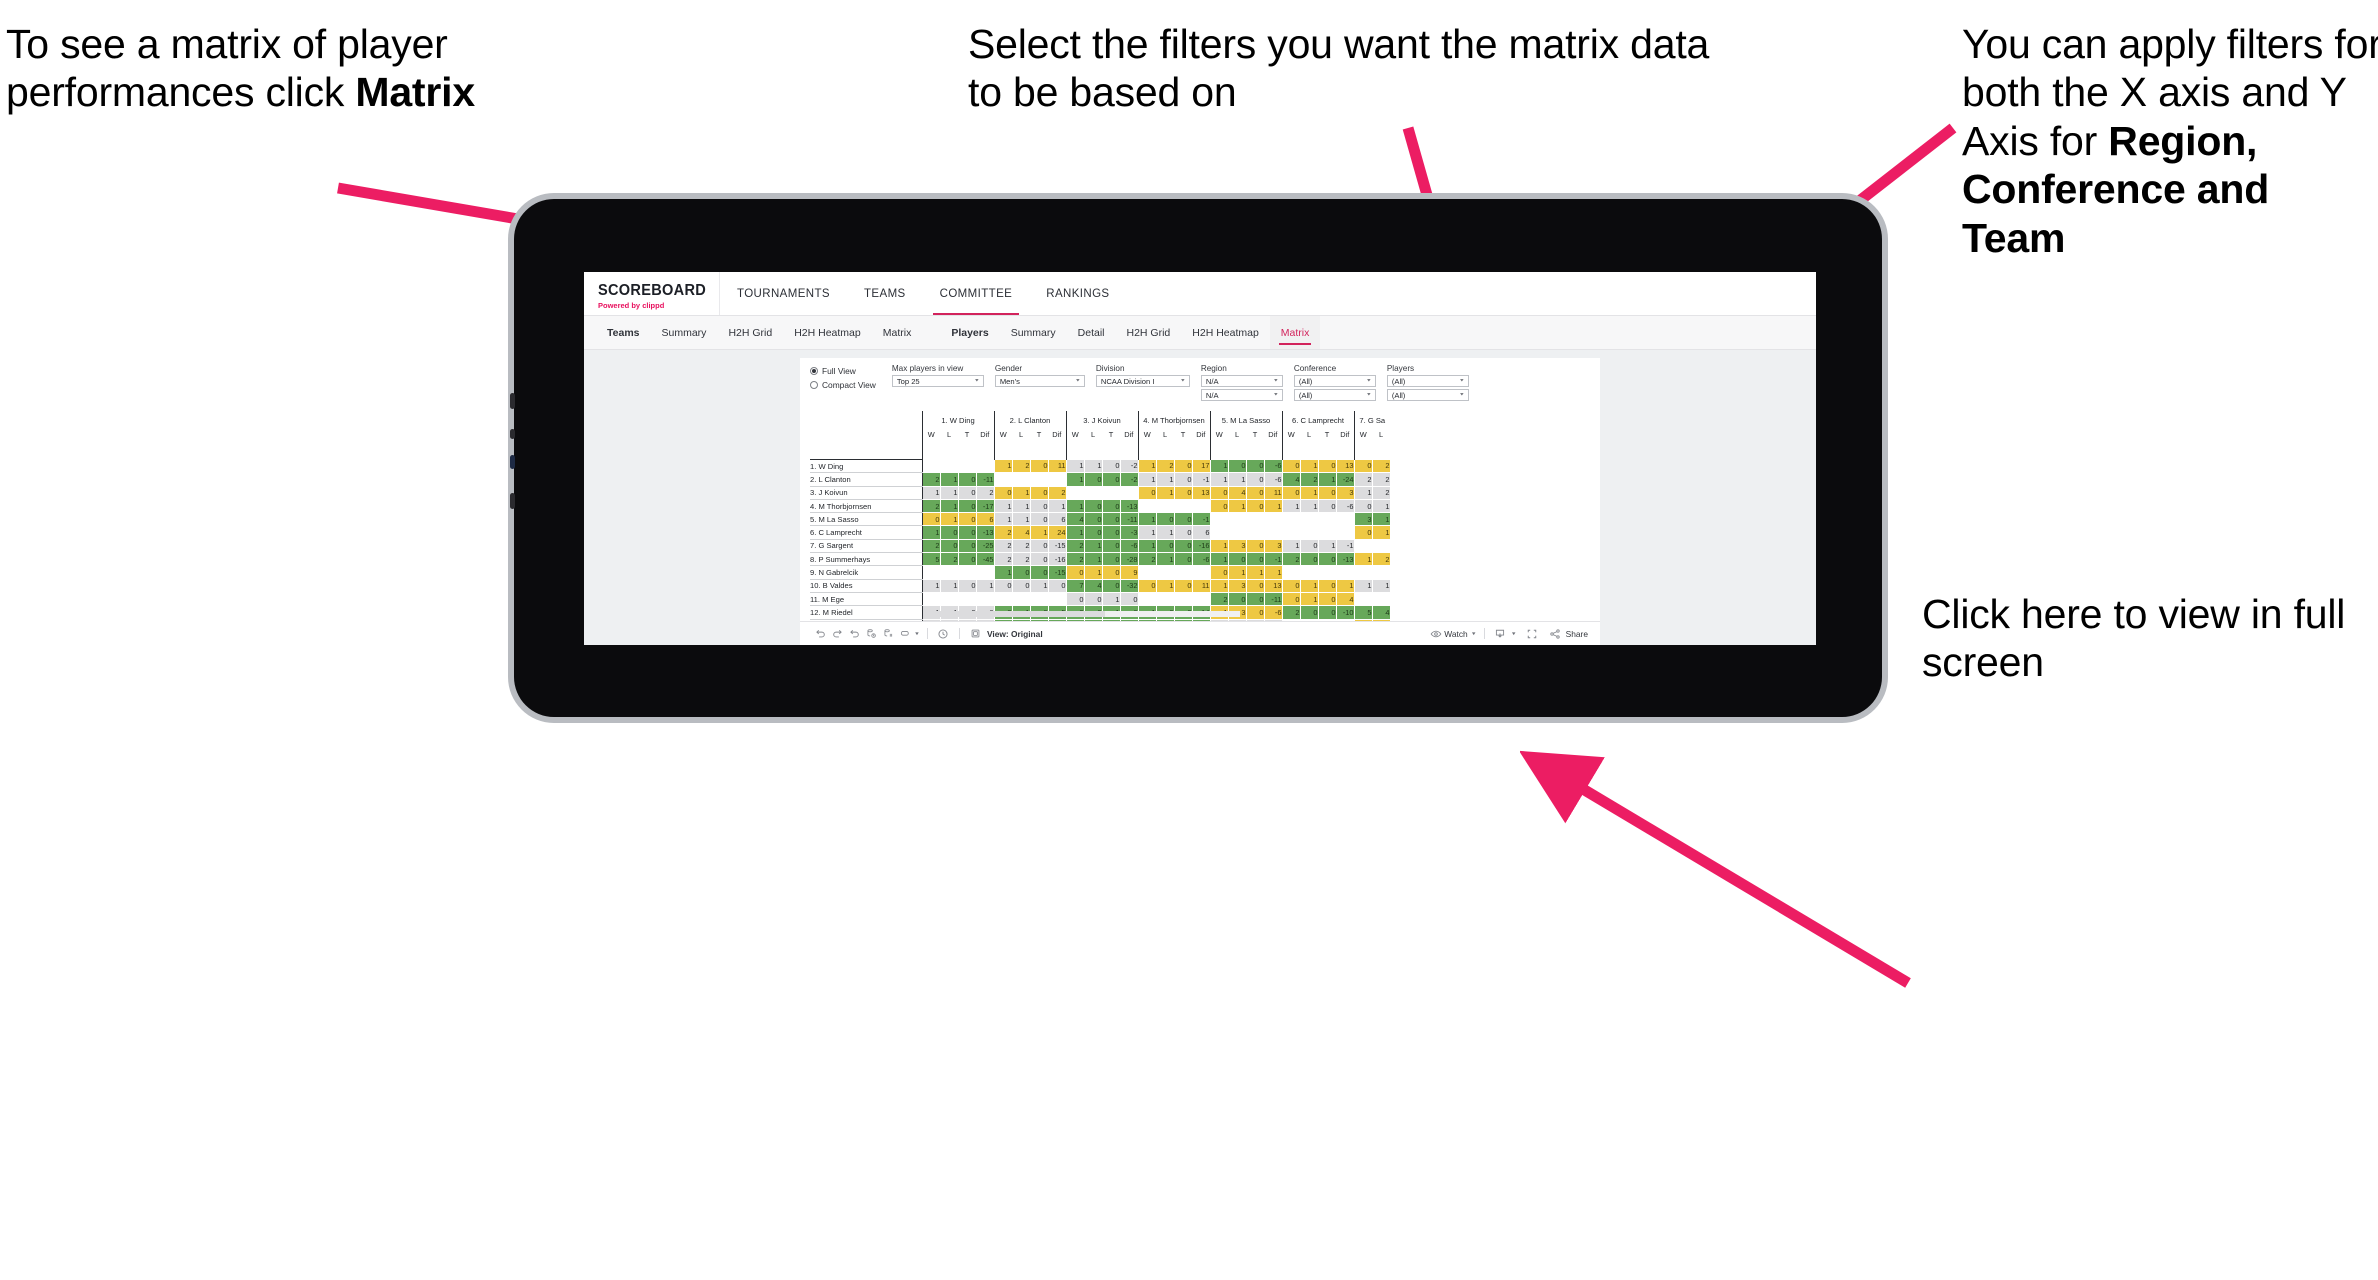 The height and width of the screenshot is (1280, 2378). Describe the element at coordinates (684, 332) in the screenshot. I see `sub-nav-teams-summary: Summary` at that location.